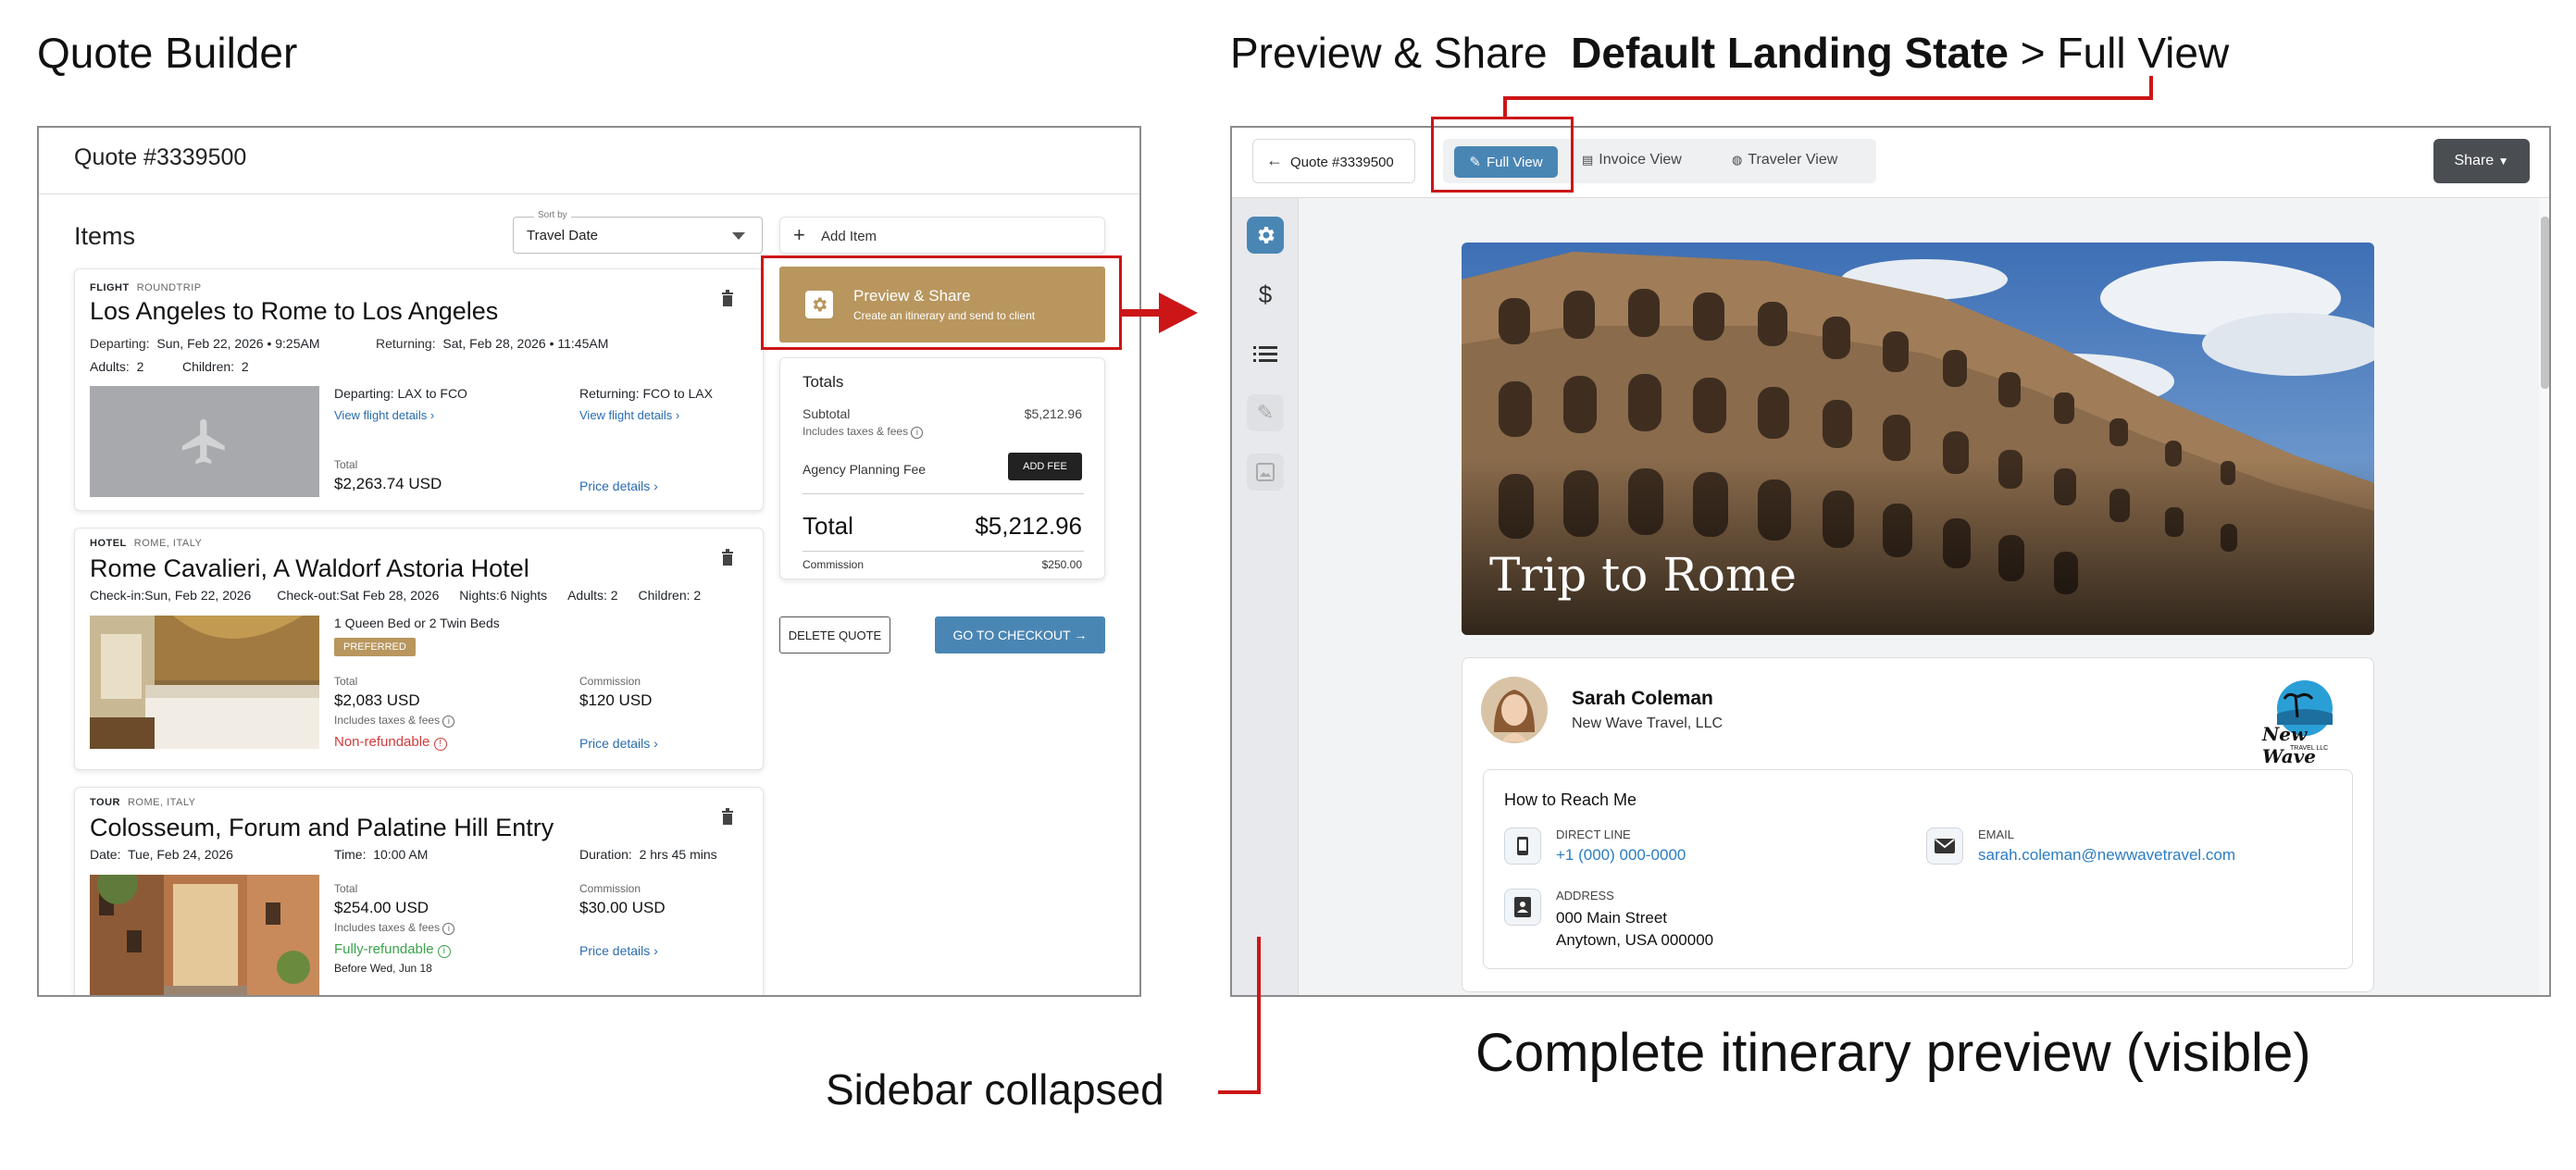  Describe the element at coordinates (646, 393) in the screenshot. I see `flight-ret-route: Returning: FCO to LAX` at that location.